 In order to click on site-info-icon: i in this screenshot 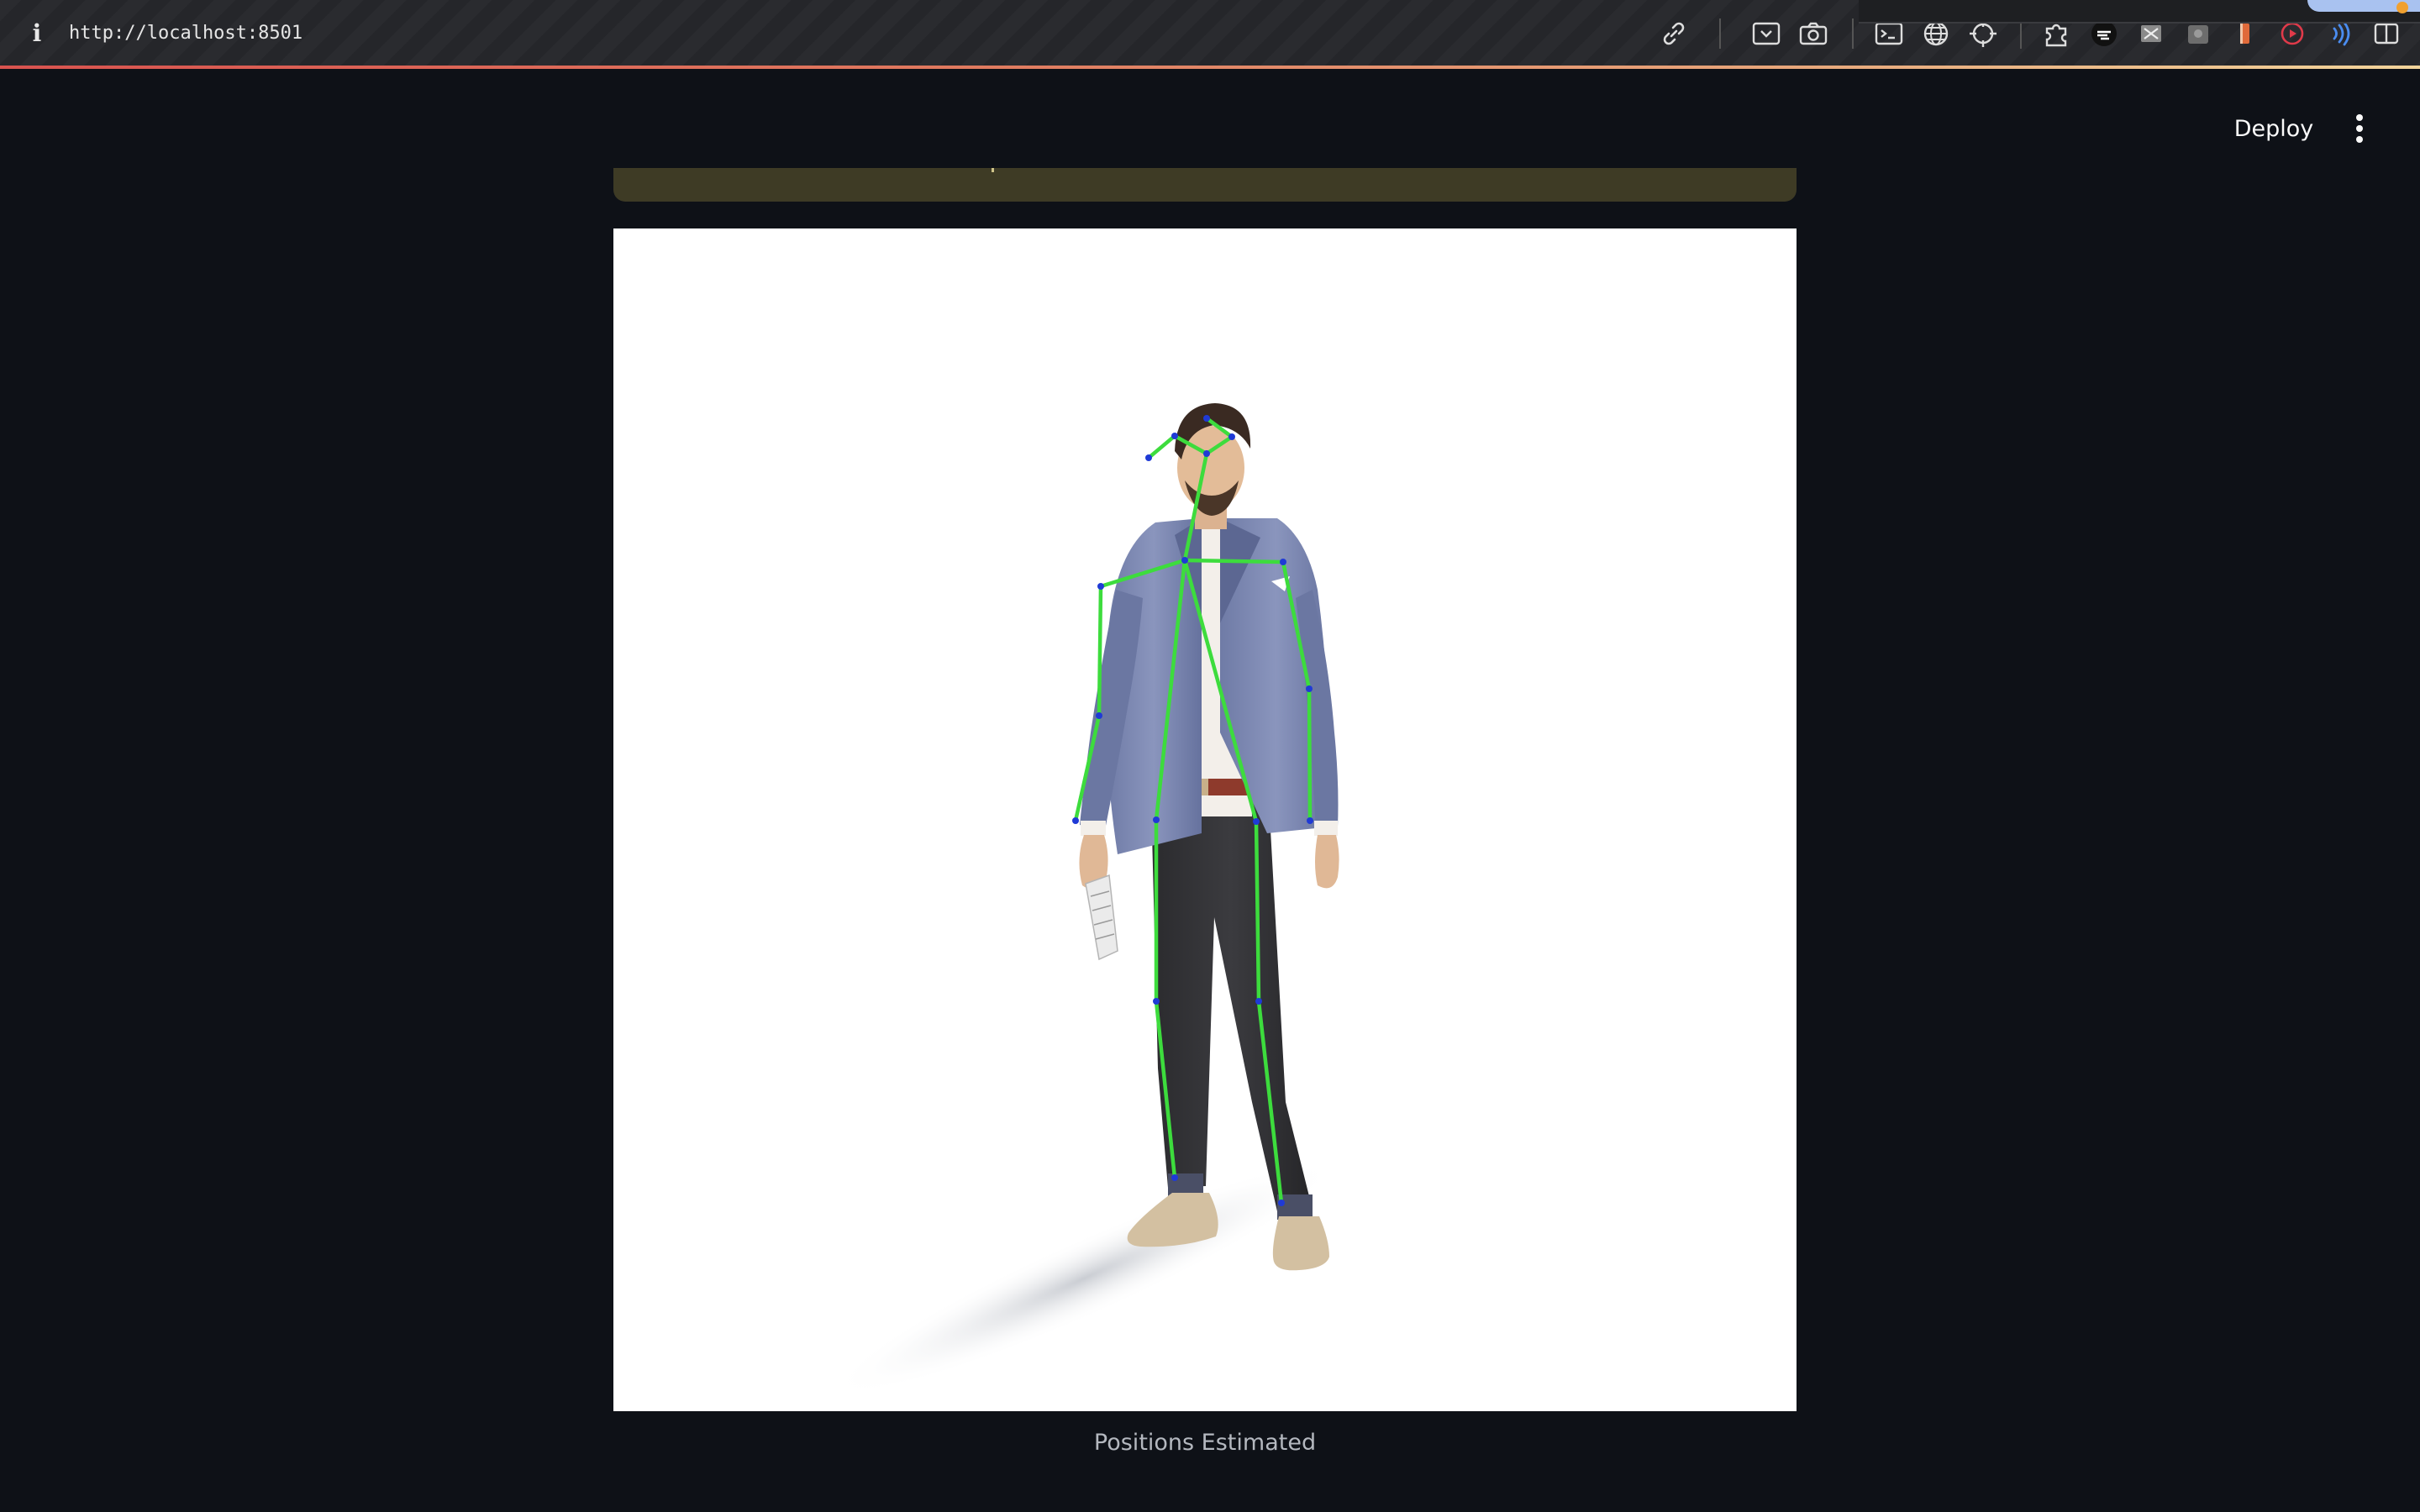, I will do `click(37, 33)`.